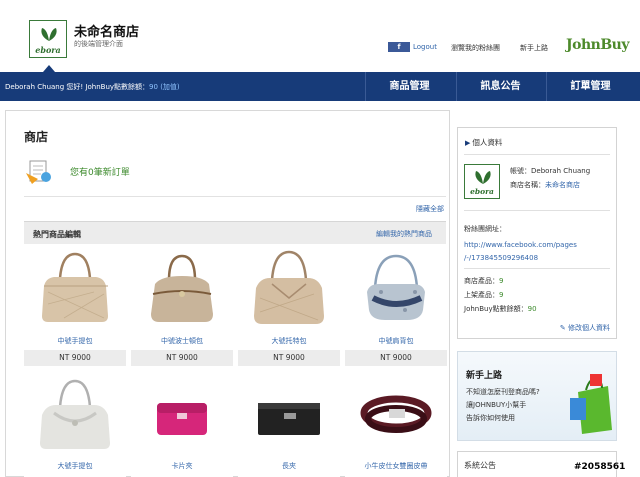 The image size is (640, 477). I want to click on newbie-line: 不知道怎麼刊登商品嗎?, so click(503, 392).